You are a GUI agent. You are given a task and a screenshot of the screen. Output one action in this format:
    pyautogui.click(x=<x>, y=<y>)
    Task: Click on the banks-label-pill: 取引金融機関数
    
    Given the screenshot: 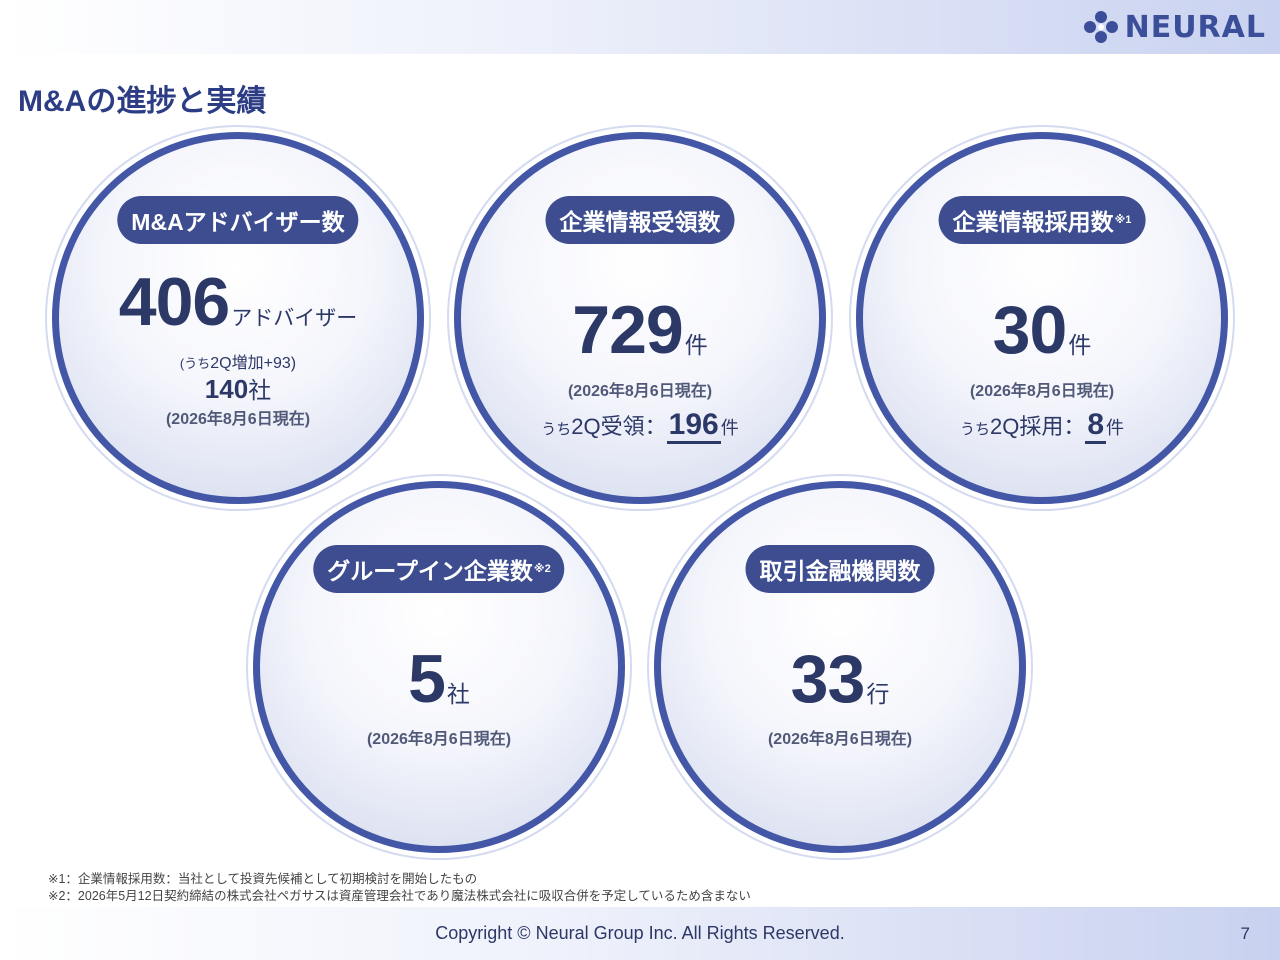 What is the action you would take?
    pyautogui.click(x=840, y=569)
    